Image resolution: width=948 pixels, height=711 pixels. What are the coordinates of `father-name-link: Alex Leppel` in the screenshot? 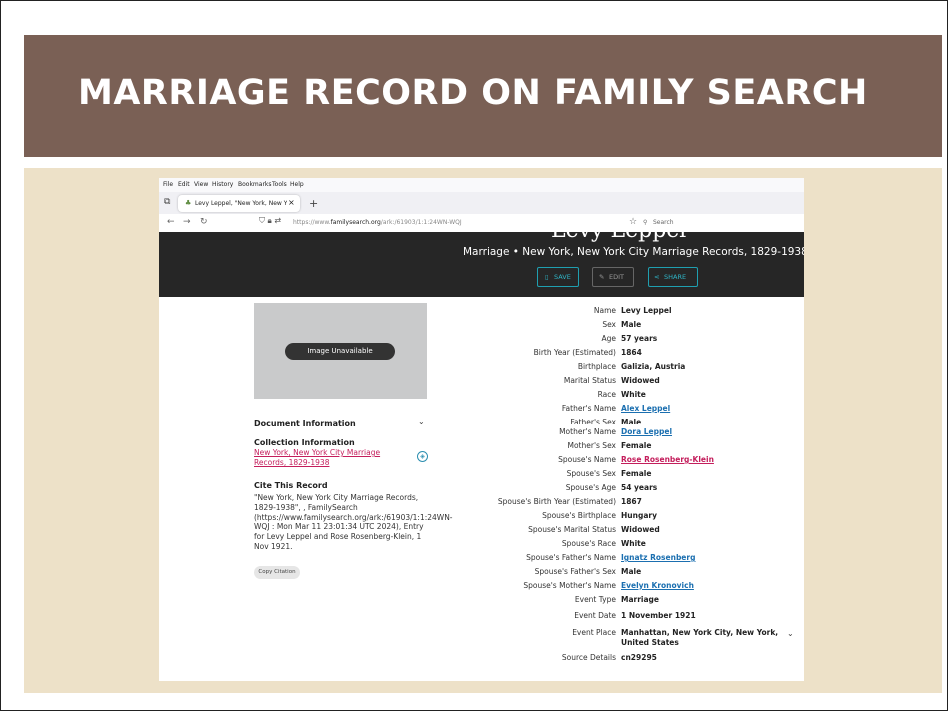 It's located at (645, 408).